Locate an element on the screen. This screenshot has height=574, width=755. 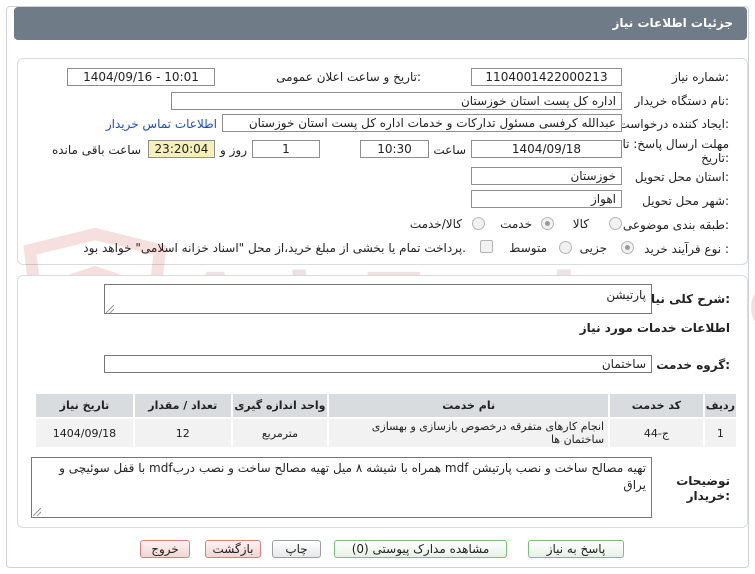
process-option-minor: جزیی is located at coordinates (593, 248).